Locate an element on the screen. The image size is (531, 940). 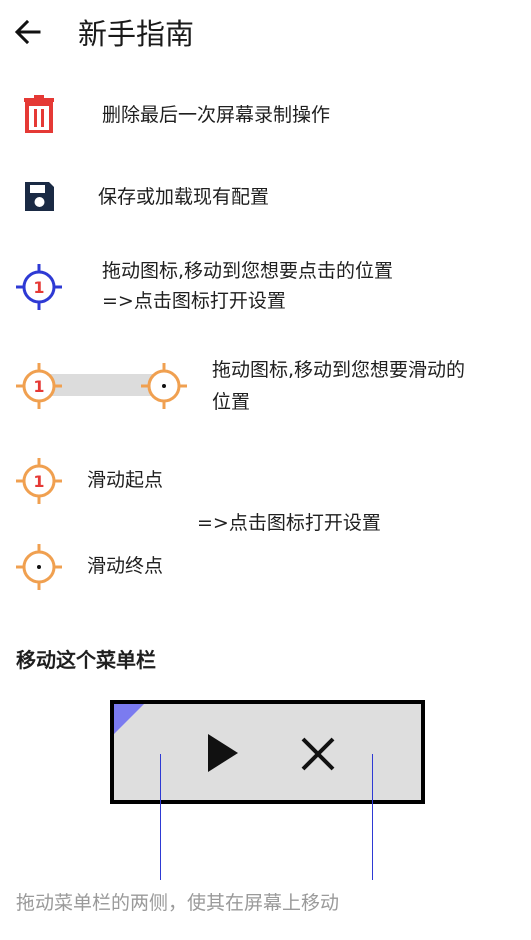
click-target-line1: 拖动图标,移动到您想要点击的位置 is located at coordinates (248, 271).